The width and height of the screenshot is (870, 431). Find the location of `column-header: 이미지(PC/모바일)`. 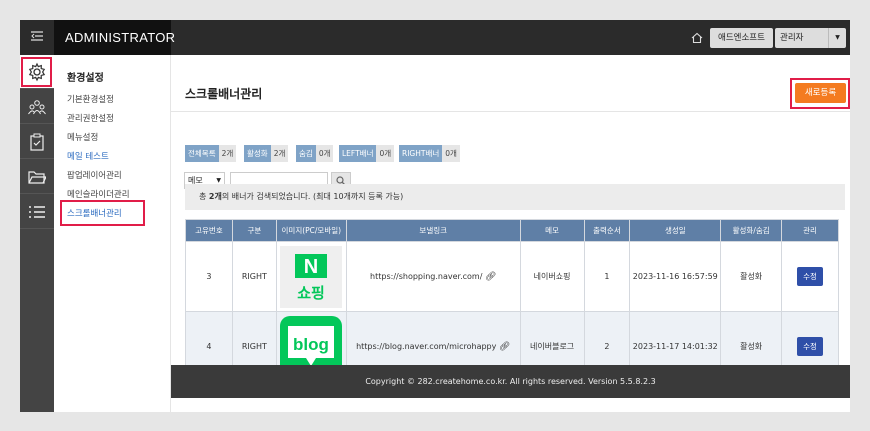

column-header: 이미지(PC/모바일) is located at coordinates (311, 230).